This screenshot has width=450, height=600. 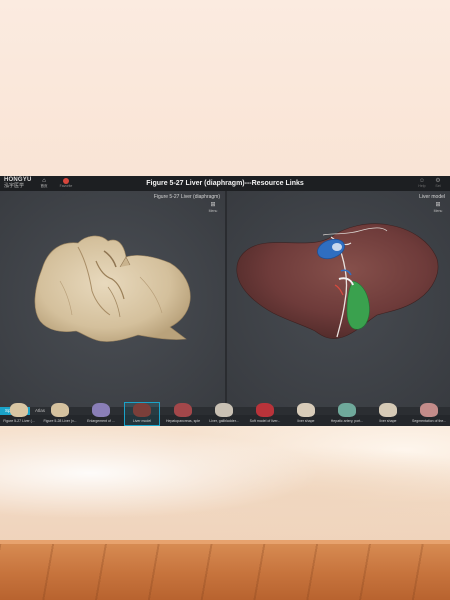 I want to click on settings-label: Set, so click(x=438, y=186).